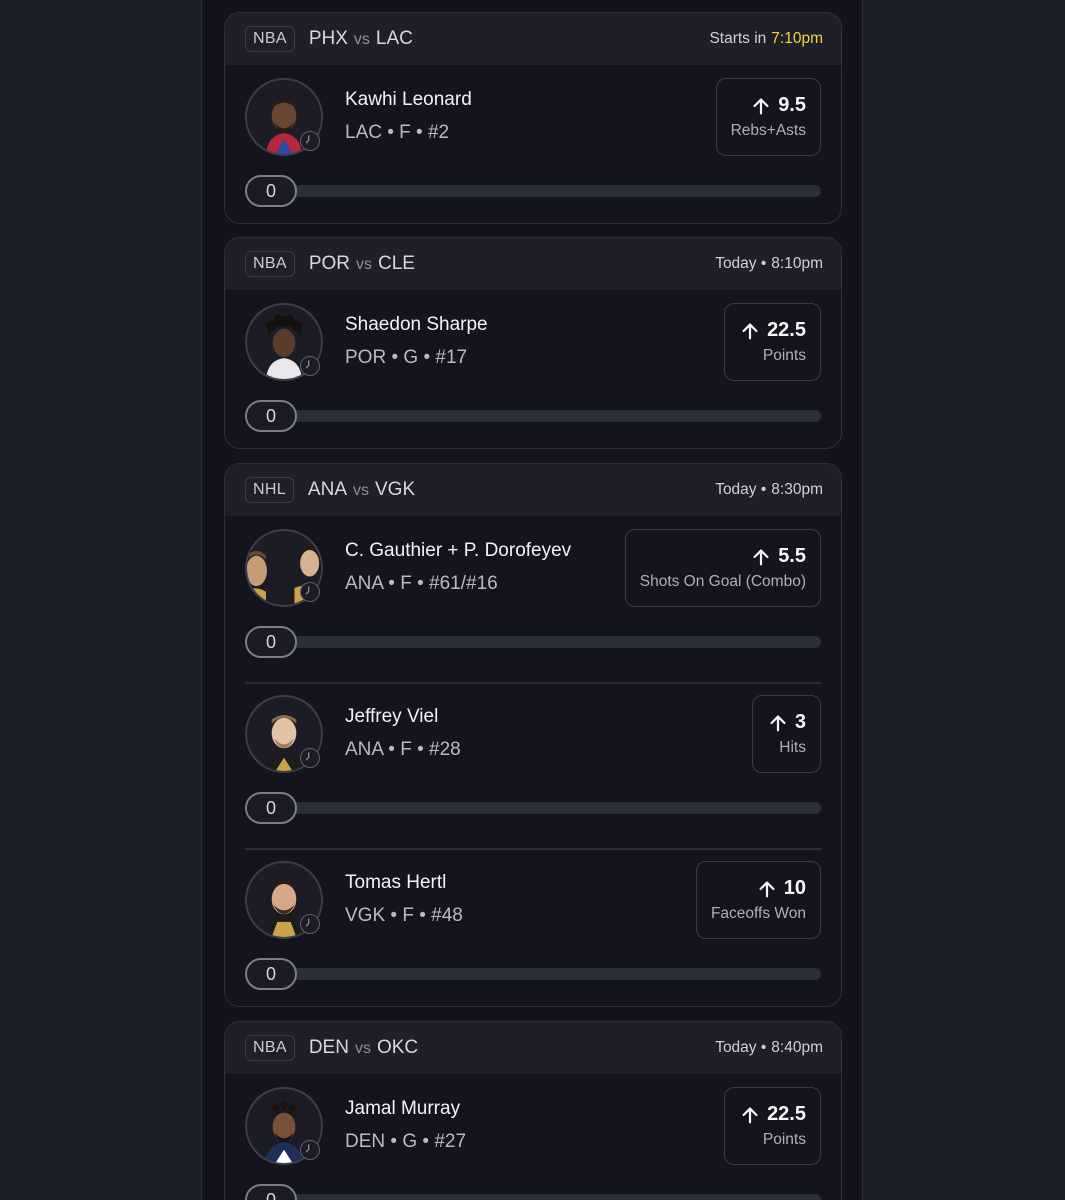  I want to click on line-box: 3 Hits, so click(786, 734).